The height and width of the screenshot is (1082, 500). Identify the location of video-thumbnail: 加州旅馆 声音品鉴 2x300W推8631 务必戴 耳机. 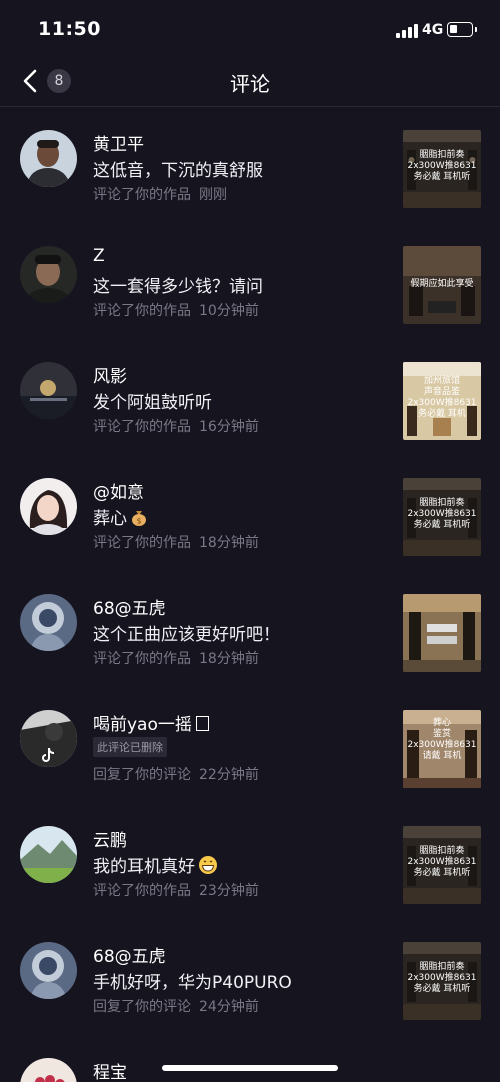
(442, 401).